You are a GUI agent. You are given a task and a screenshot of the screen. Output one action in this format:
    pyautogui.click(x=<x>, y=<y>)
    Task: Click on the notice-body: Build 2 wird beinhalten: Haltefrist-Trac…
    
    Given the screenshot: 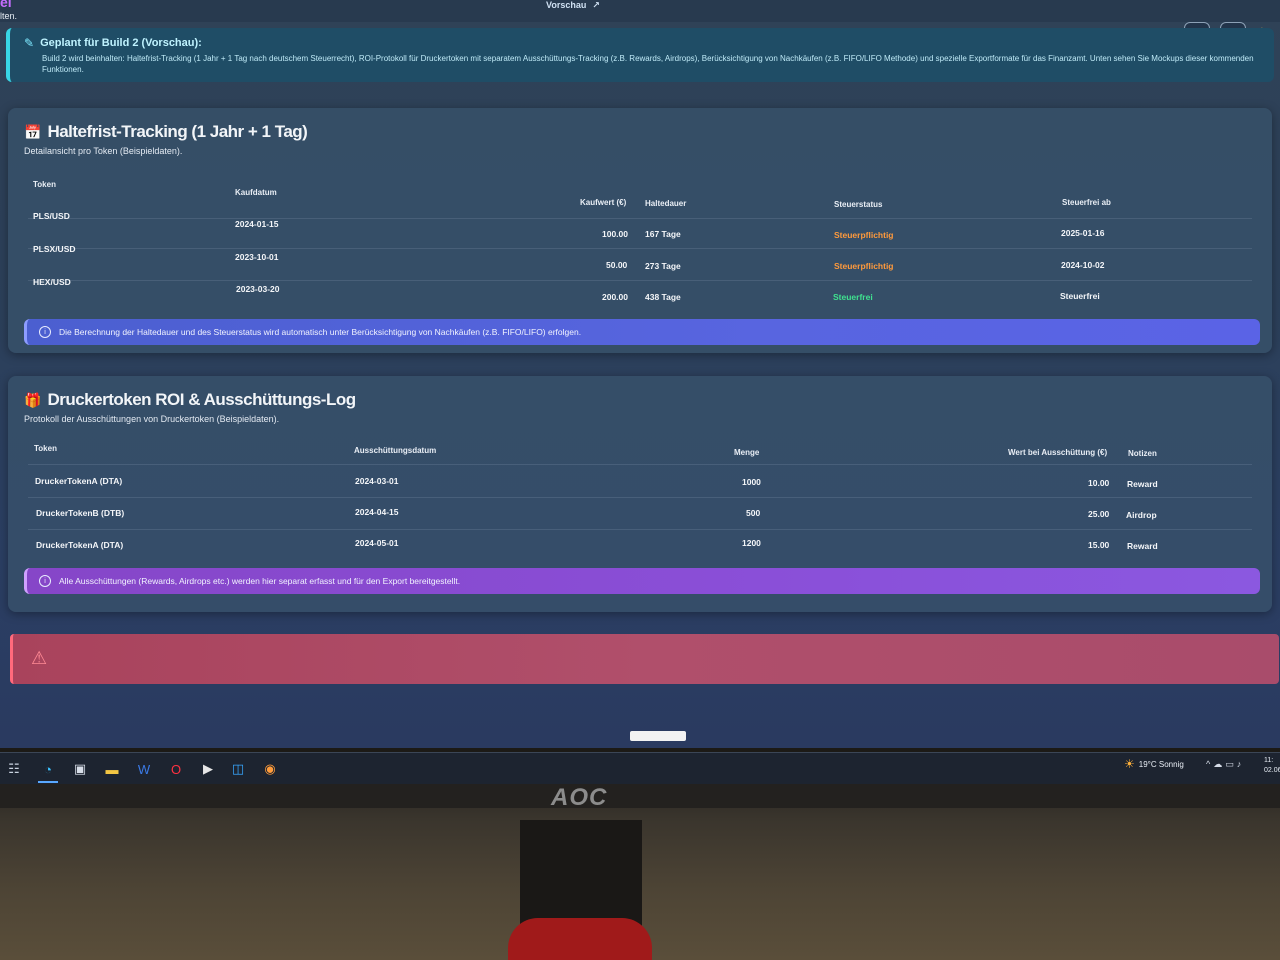 What is the action you would take?
    pyautogui.click(x=648, y=64)
    